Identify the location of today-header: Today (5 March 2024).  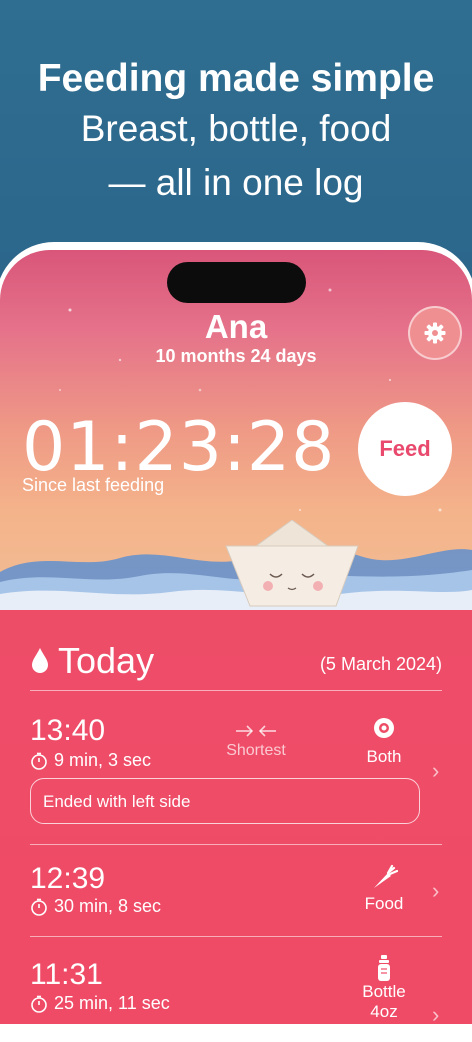
(236, 660).